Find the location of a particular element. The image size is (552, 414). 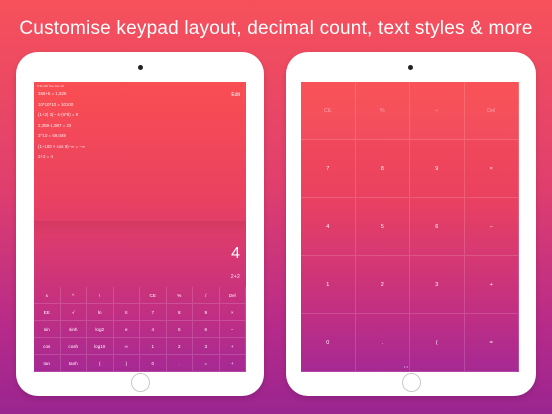

keypad-key: EE is located at coordinates (47, 312).